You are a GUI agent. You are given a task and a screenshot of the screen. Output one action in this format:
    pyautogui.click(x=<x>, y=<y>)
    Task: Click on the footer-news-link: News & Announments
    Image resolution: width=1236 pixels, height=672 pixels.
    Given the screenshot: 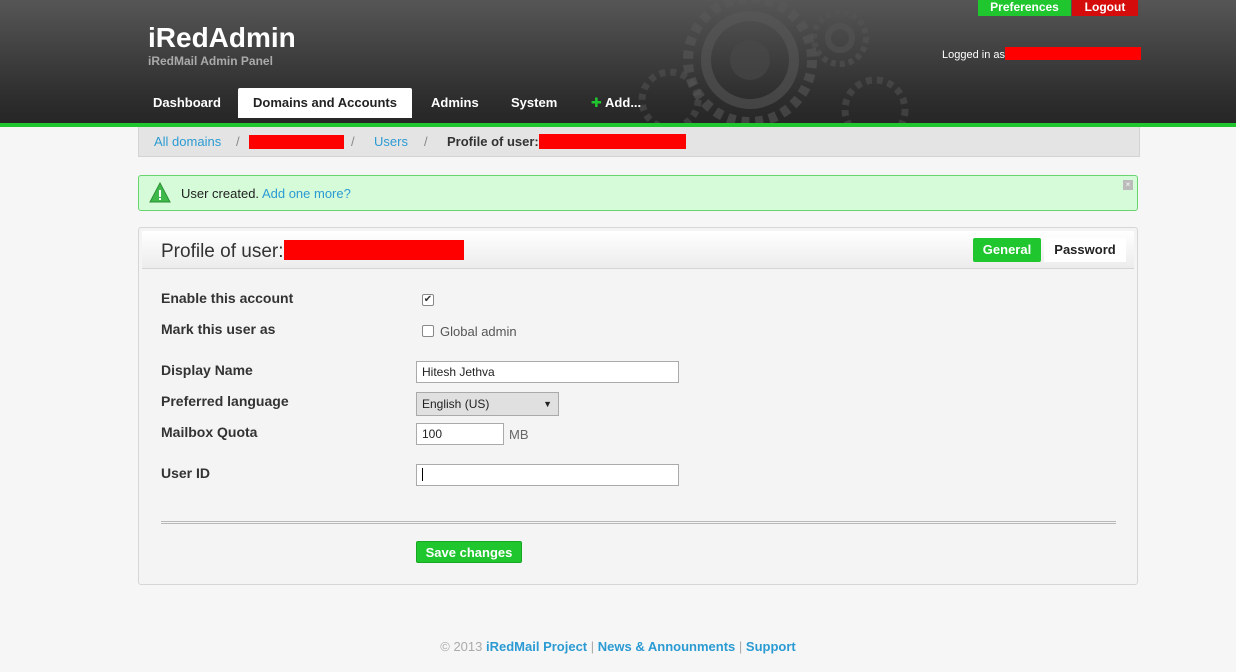 What is the action you would take?
    pyautogui.click(x=666, y=646)
    